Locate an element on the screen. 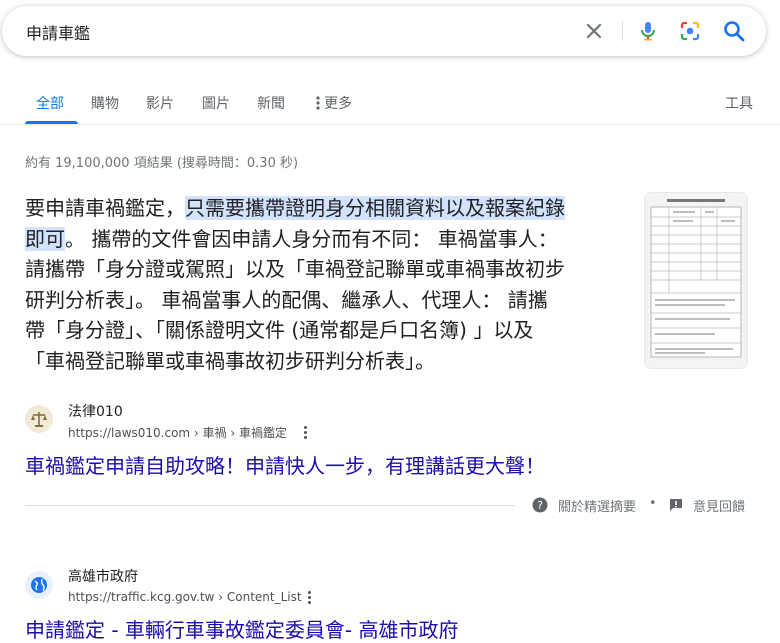  snippet-highlight: 只需要攜帶證明身分相關資料以及報案紀錄 is located at coordinates (375, 208).